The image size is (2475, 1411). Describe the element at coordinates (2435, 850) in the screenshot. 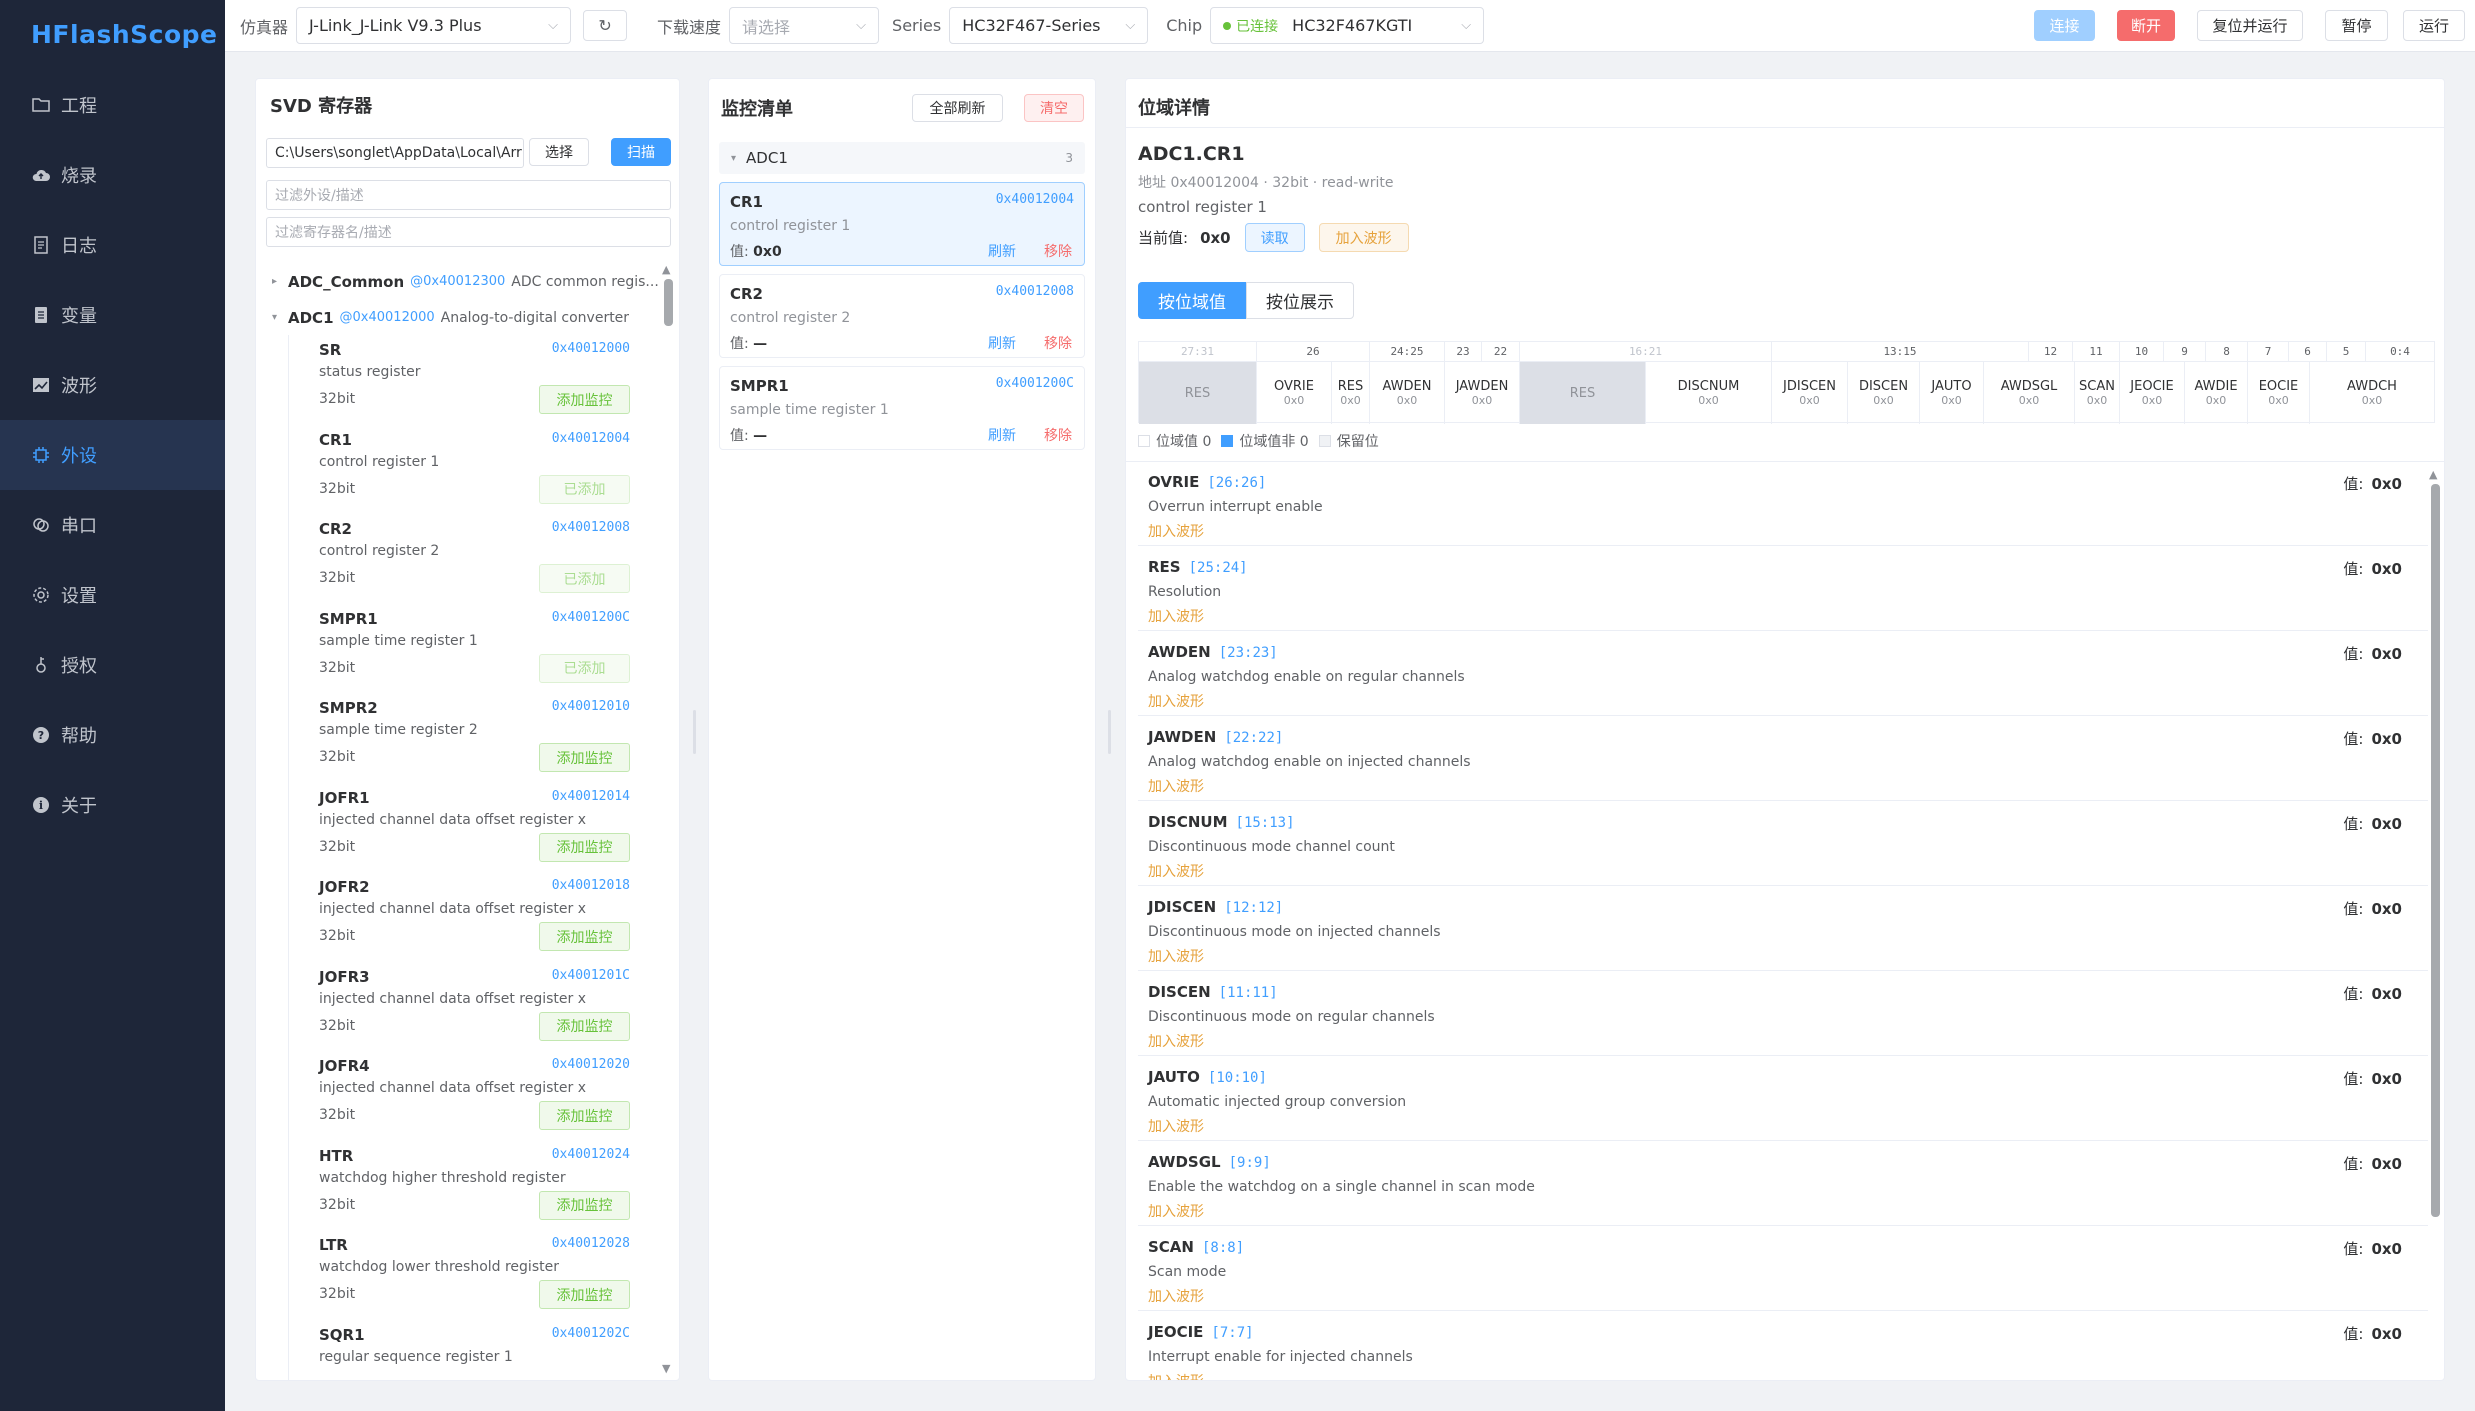

I see `field-scrollbar` at that location.